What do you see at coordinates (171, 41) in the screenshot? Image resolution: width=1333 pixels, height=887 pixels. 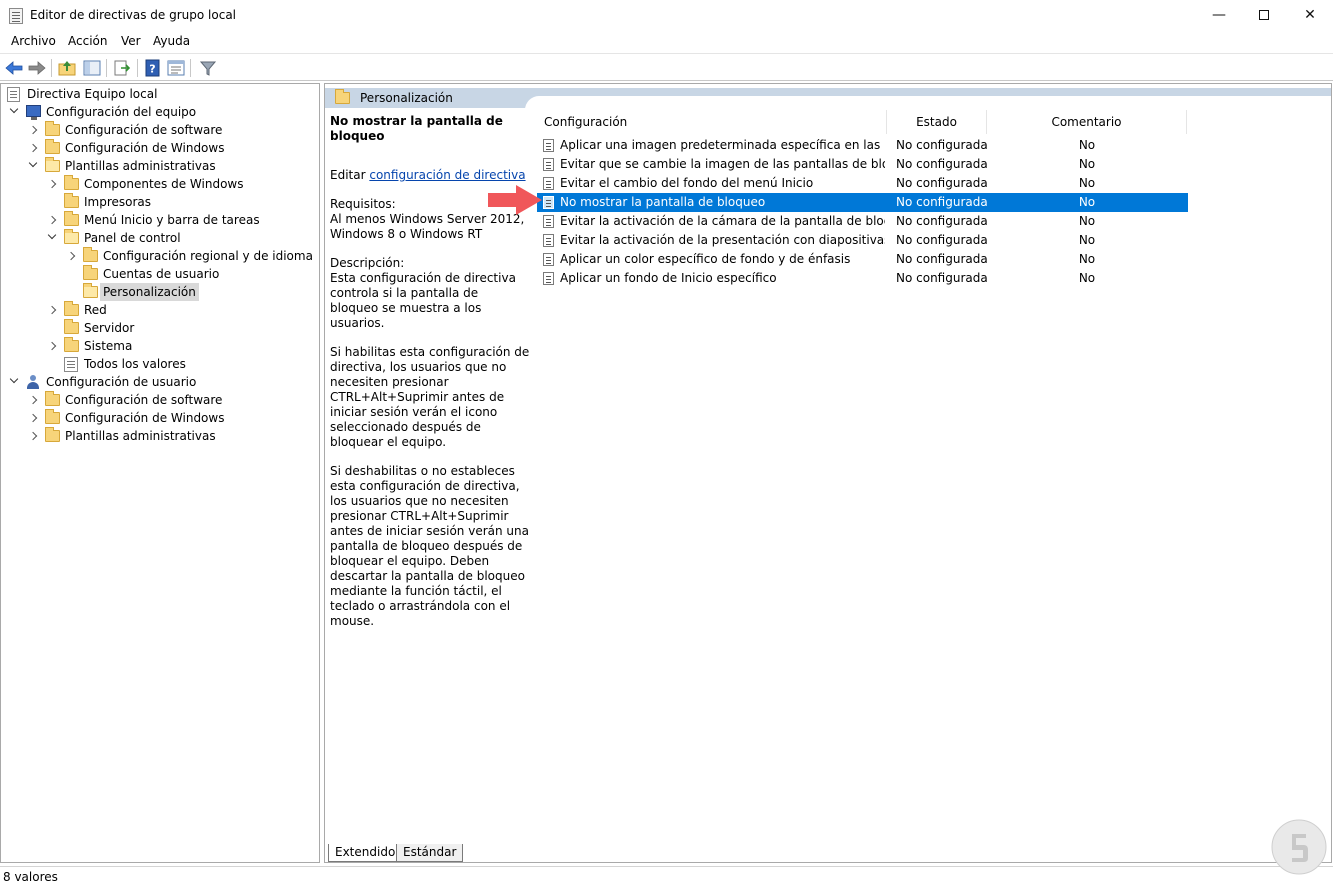 I see `menu-ayuda: Ayuda` at bounding box center [171, 41].